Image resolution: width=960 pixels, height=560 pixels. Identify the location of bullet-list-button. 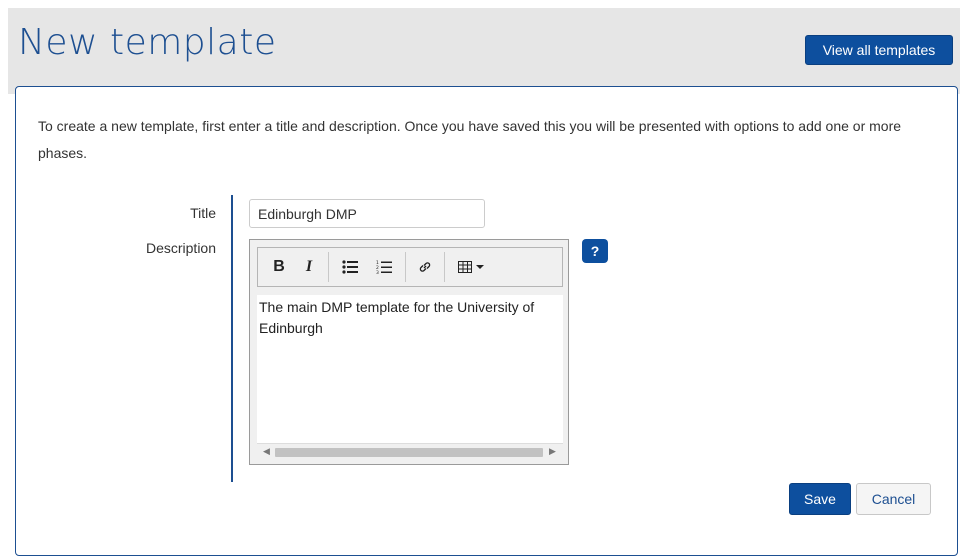
(350, 267).